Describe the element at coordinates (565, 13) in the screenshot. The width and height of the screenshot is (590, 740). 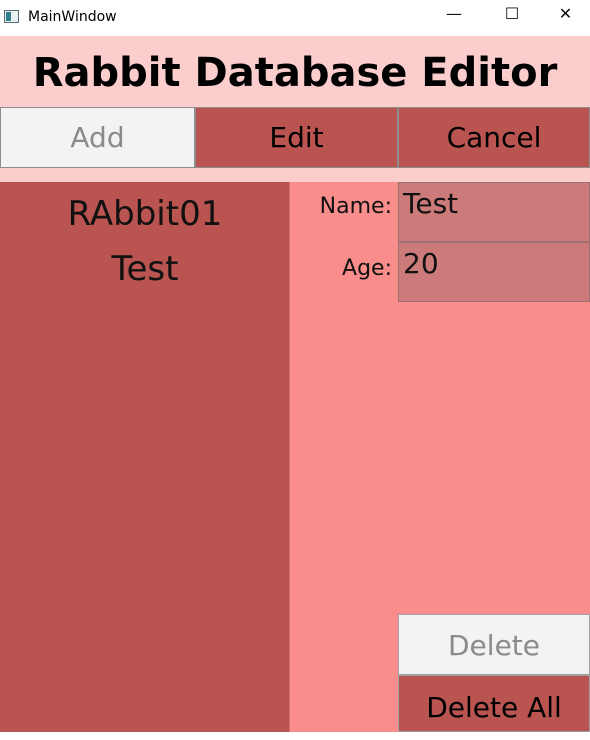
I see `close-icon: ✕` at that location.